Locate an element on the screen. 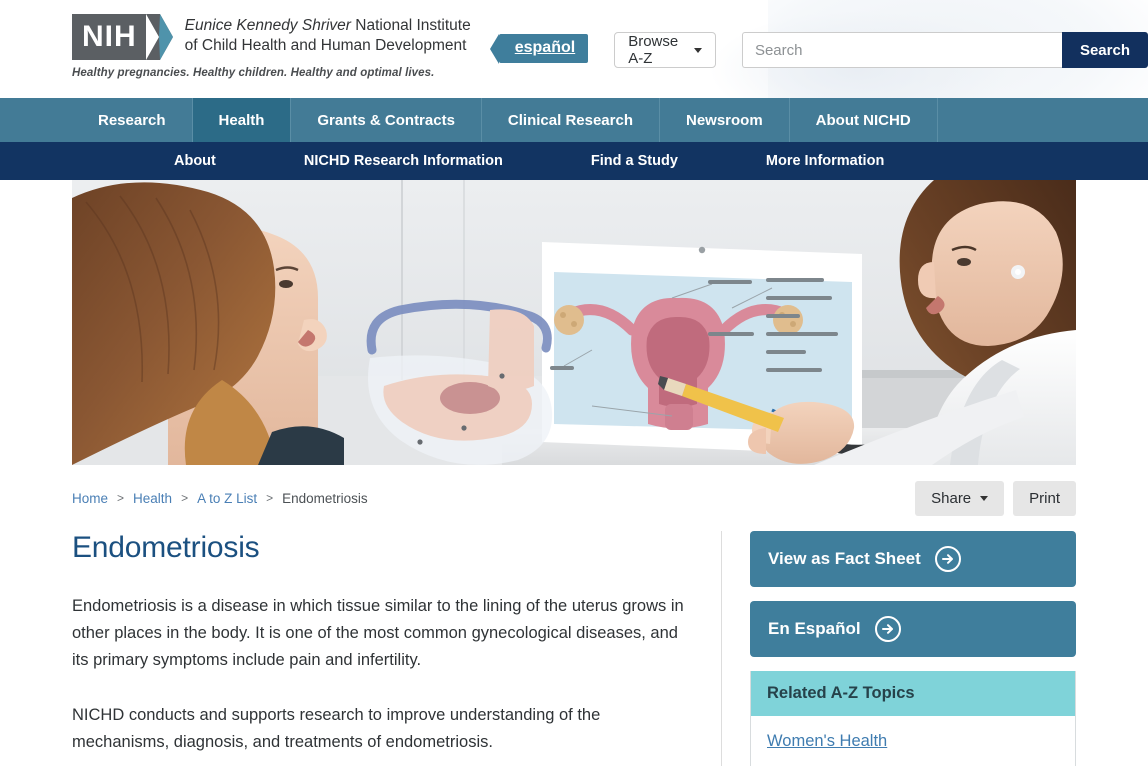  nav-item-research: Research is located at coordinates (132, 120).